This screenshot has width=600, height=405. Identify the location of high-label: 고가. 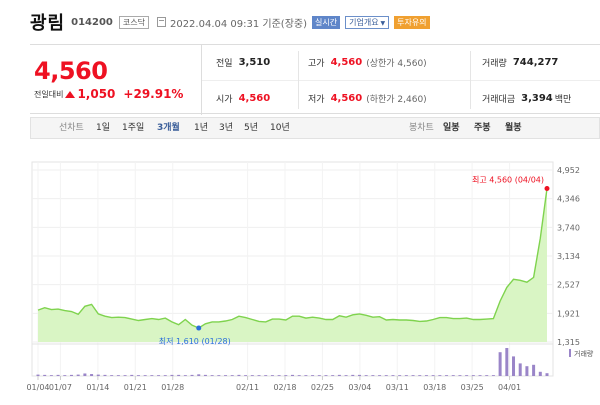
(316, 63).